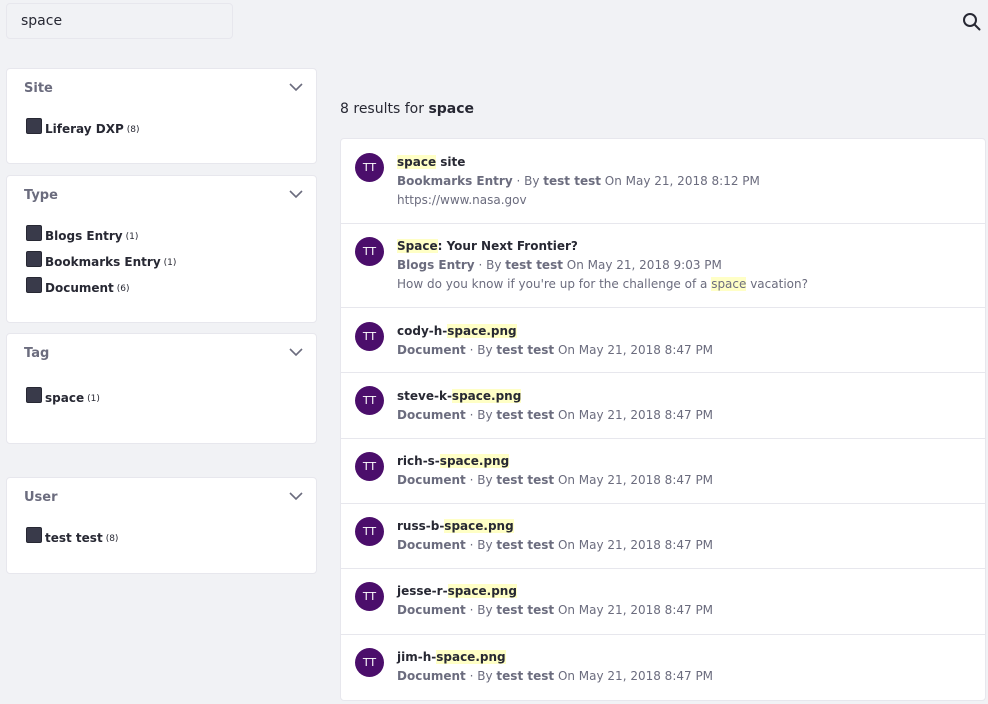 Image resolution: width=988 pixels, height=704 pixels. I want to click on title-text: : Your Next Frontier?, so click(507, 246).